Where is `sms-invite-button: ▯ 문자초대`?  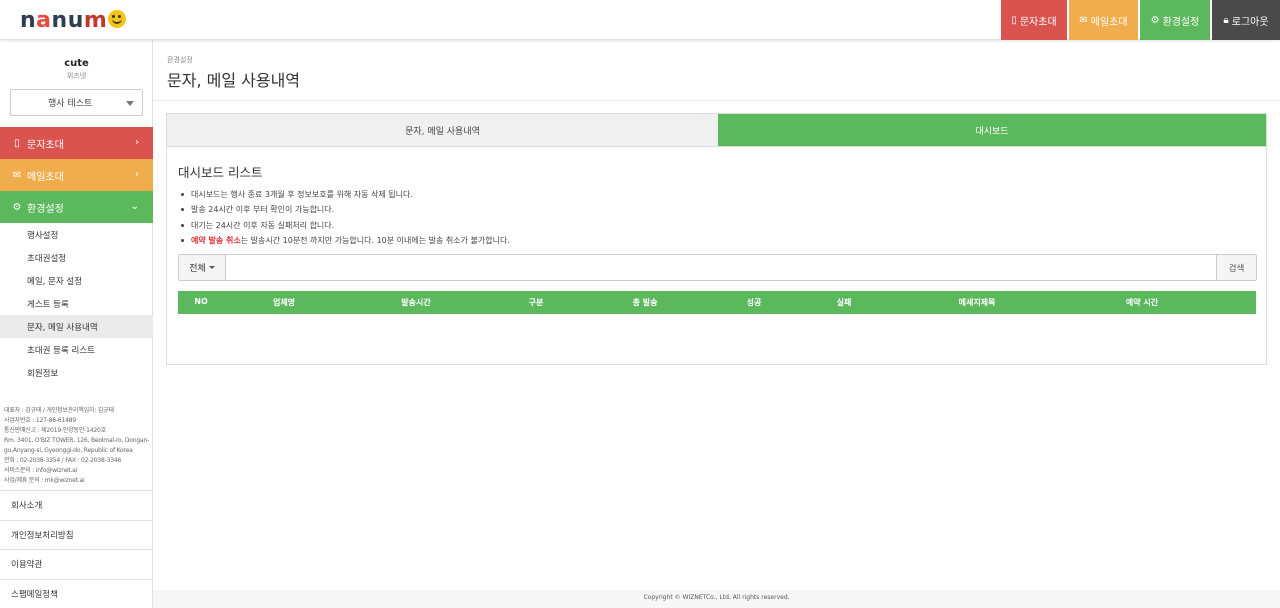 sms-invite-button: ▯ 문자초대 is located at coordinates (1034, 20).